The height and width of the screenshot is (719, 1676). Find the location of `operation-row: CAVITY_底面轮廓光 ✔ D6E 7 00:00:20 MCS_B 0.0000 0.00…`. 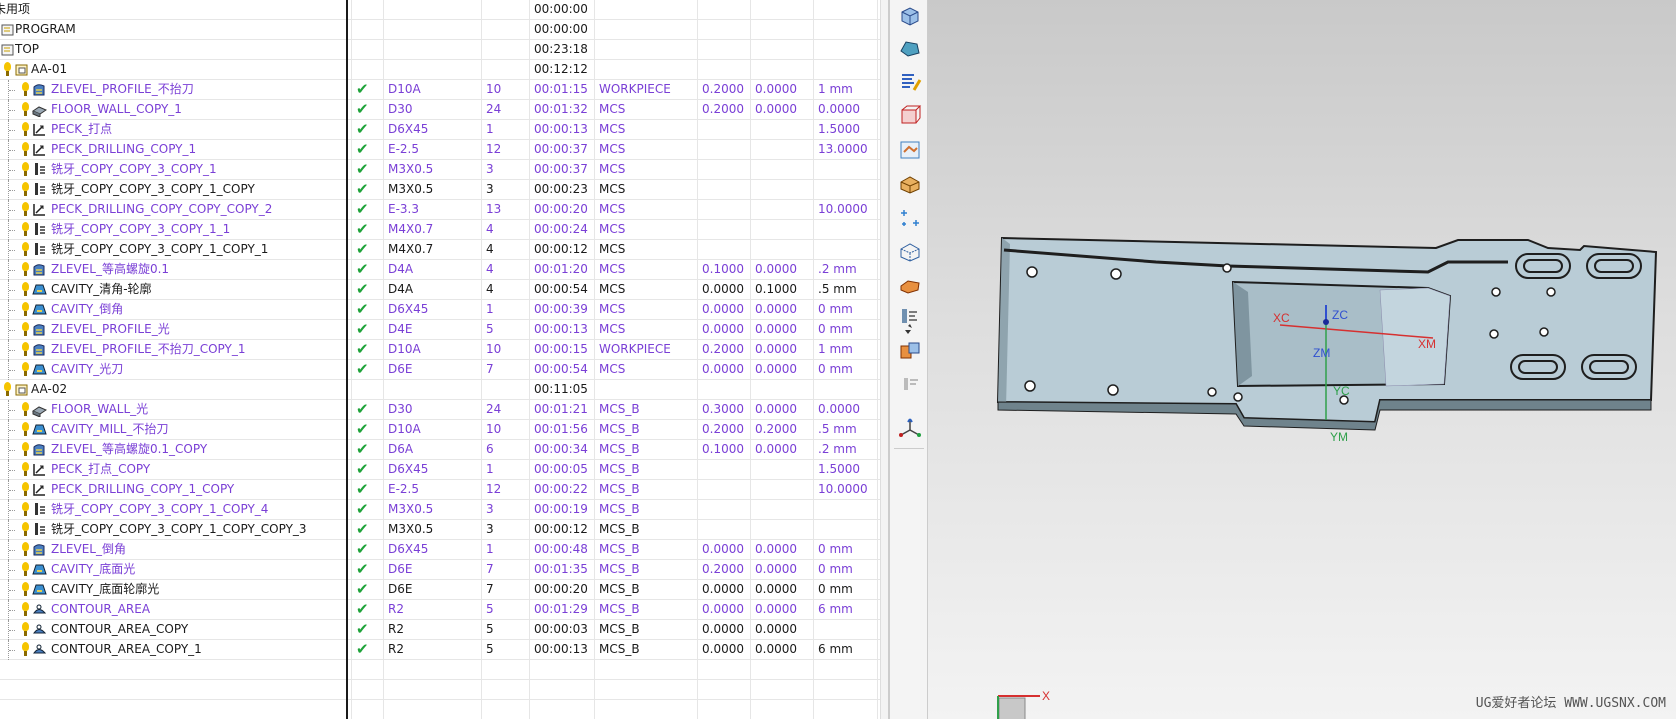

operation-row: CAVITY_底面轮廓光 ✔ D6E 7 00:00:20 MCS_B 0.0000 0.00… is located at coordinates (444, 590).